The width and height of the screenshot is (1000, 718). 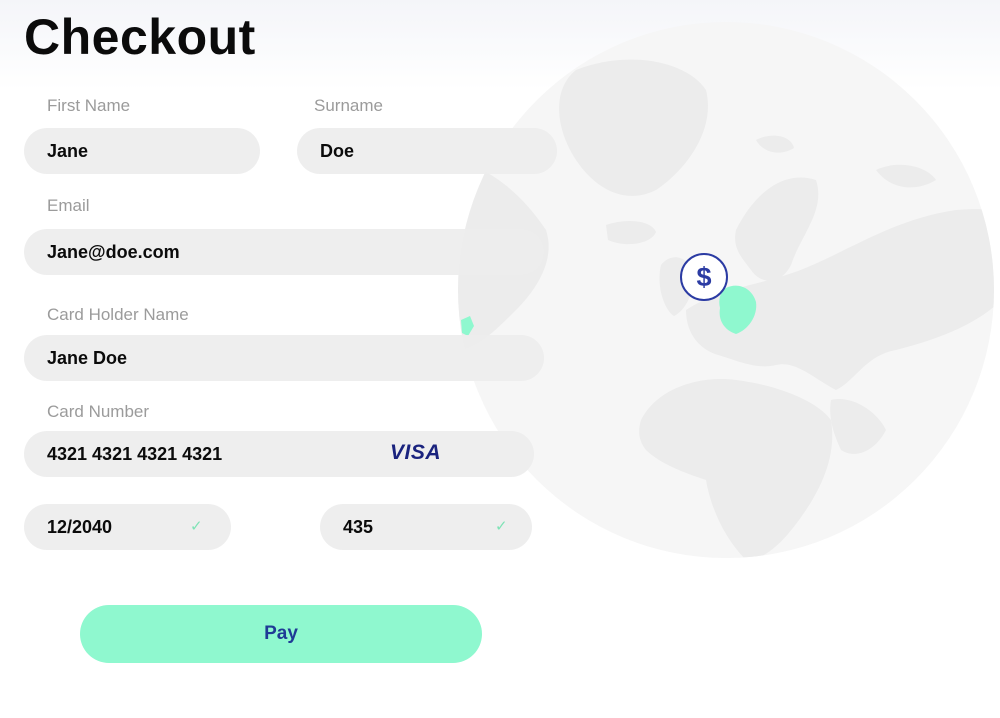 I want to click on email-label: Email, so click(x=68, y=205).